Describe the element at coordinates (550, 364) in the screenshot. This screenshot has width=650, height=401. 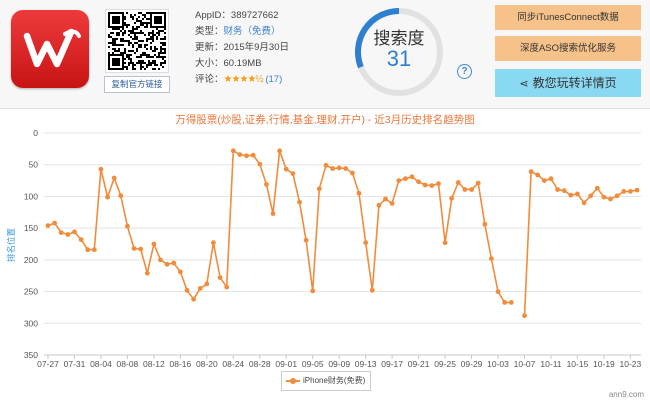
I see `x-tick-label: 10-11` at that location.